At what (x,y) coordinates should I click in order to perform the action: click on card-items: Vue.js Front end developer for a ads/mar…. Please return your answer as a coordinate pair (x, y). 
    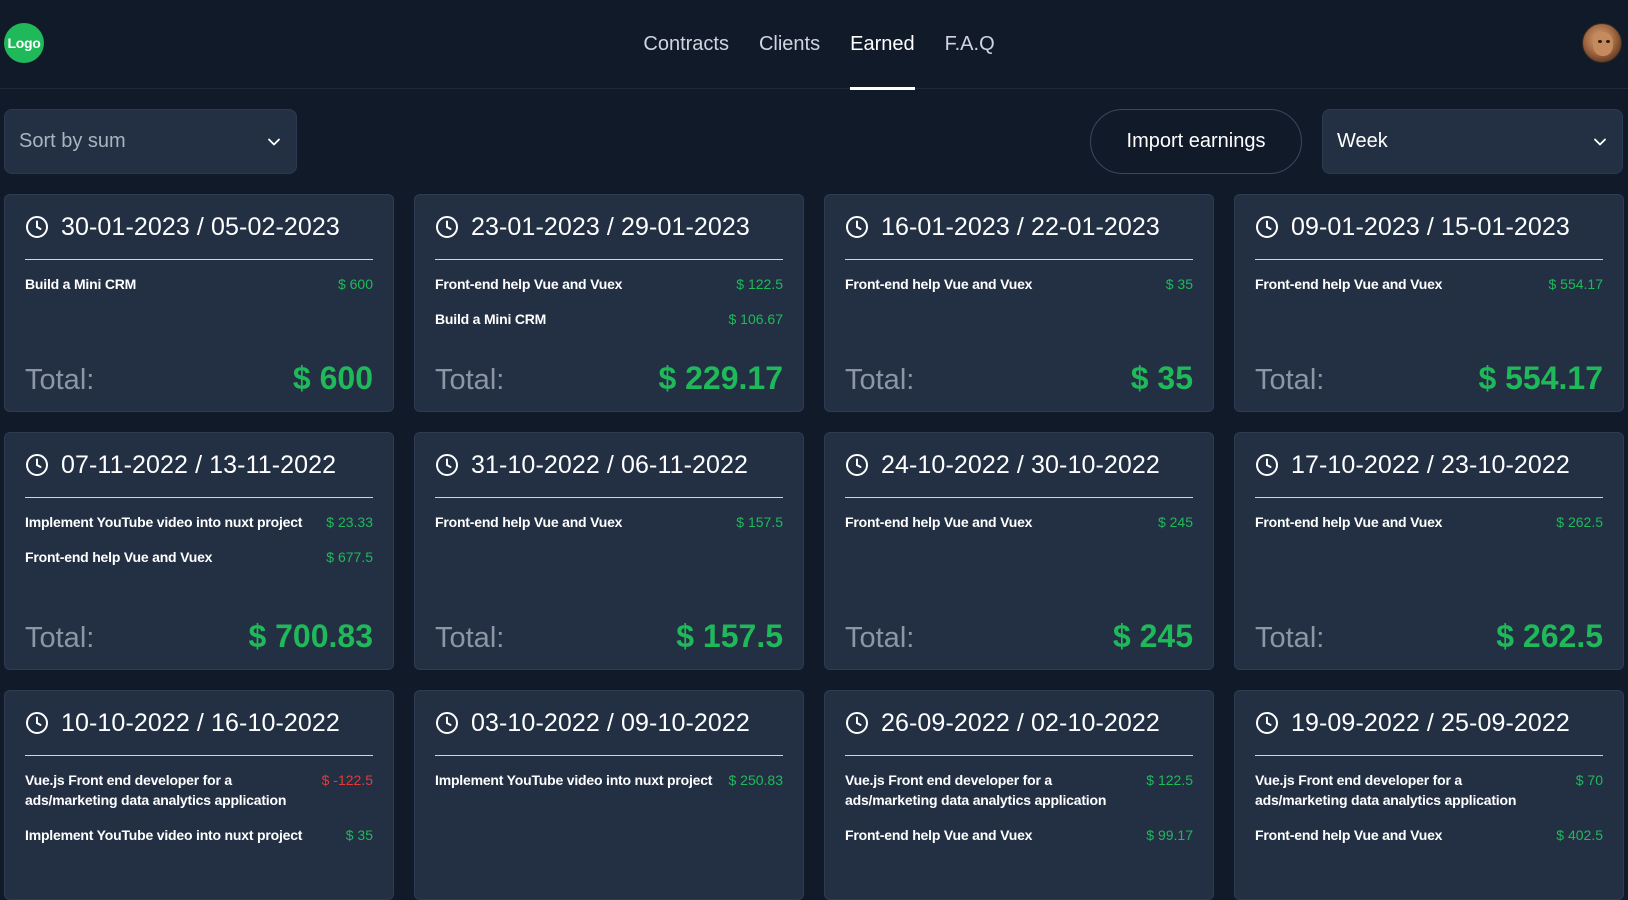
    Looking at the image, I should click on (1429, 800).